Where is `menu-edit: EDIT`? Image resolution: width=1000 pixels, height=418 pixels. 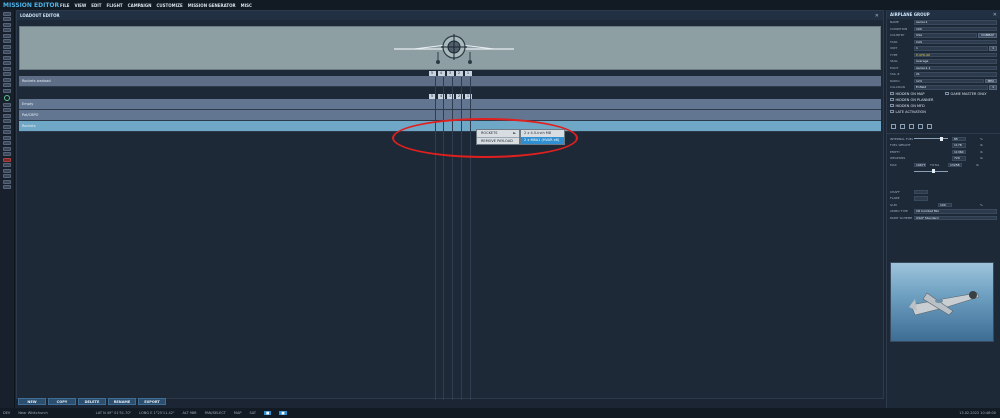
menu-edit: EDIT is located at coordinates (96, 5).